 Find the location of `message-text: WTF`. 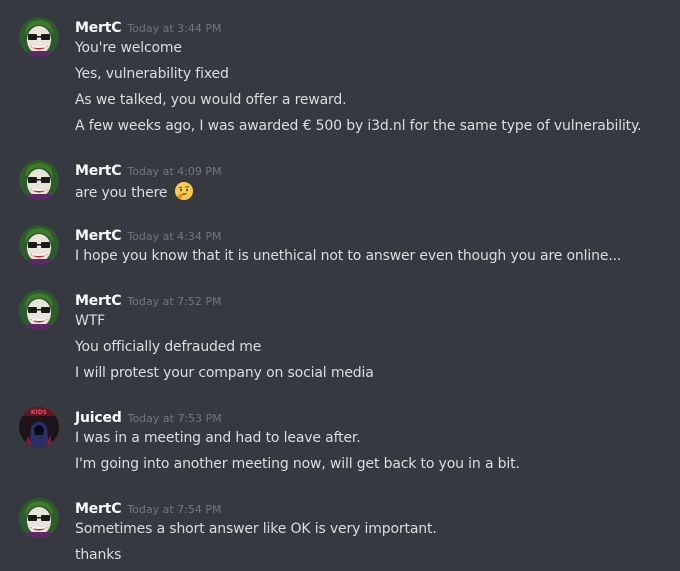

message-text: WTF is located at coordinates (90, 321).